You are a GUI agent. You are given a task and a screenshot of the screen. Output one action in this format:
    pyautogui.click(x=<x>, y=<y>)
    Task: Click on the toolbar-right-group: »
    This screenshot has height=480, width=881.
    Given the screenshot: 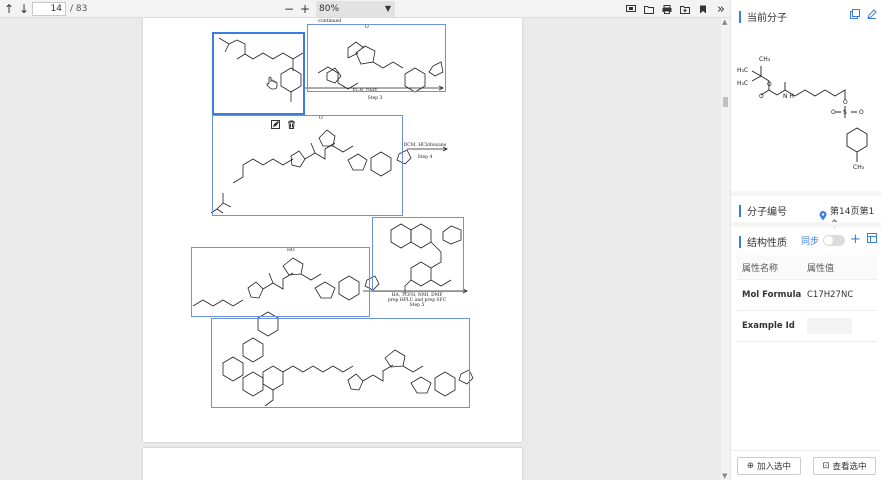 What is the action you would take?
    pyautogui.click(x=676, y=9)
    